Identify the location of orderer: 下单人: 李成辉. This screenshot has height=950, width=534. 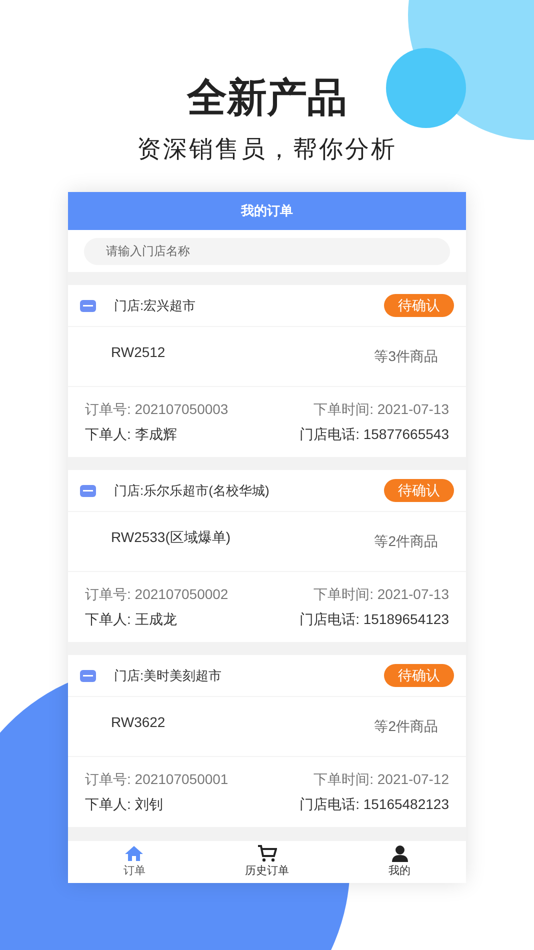
(131, 434).